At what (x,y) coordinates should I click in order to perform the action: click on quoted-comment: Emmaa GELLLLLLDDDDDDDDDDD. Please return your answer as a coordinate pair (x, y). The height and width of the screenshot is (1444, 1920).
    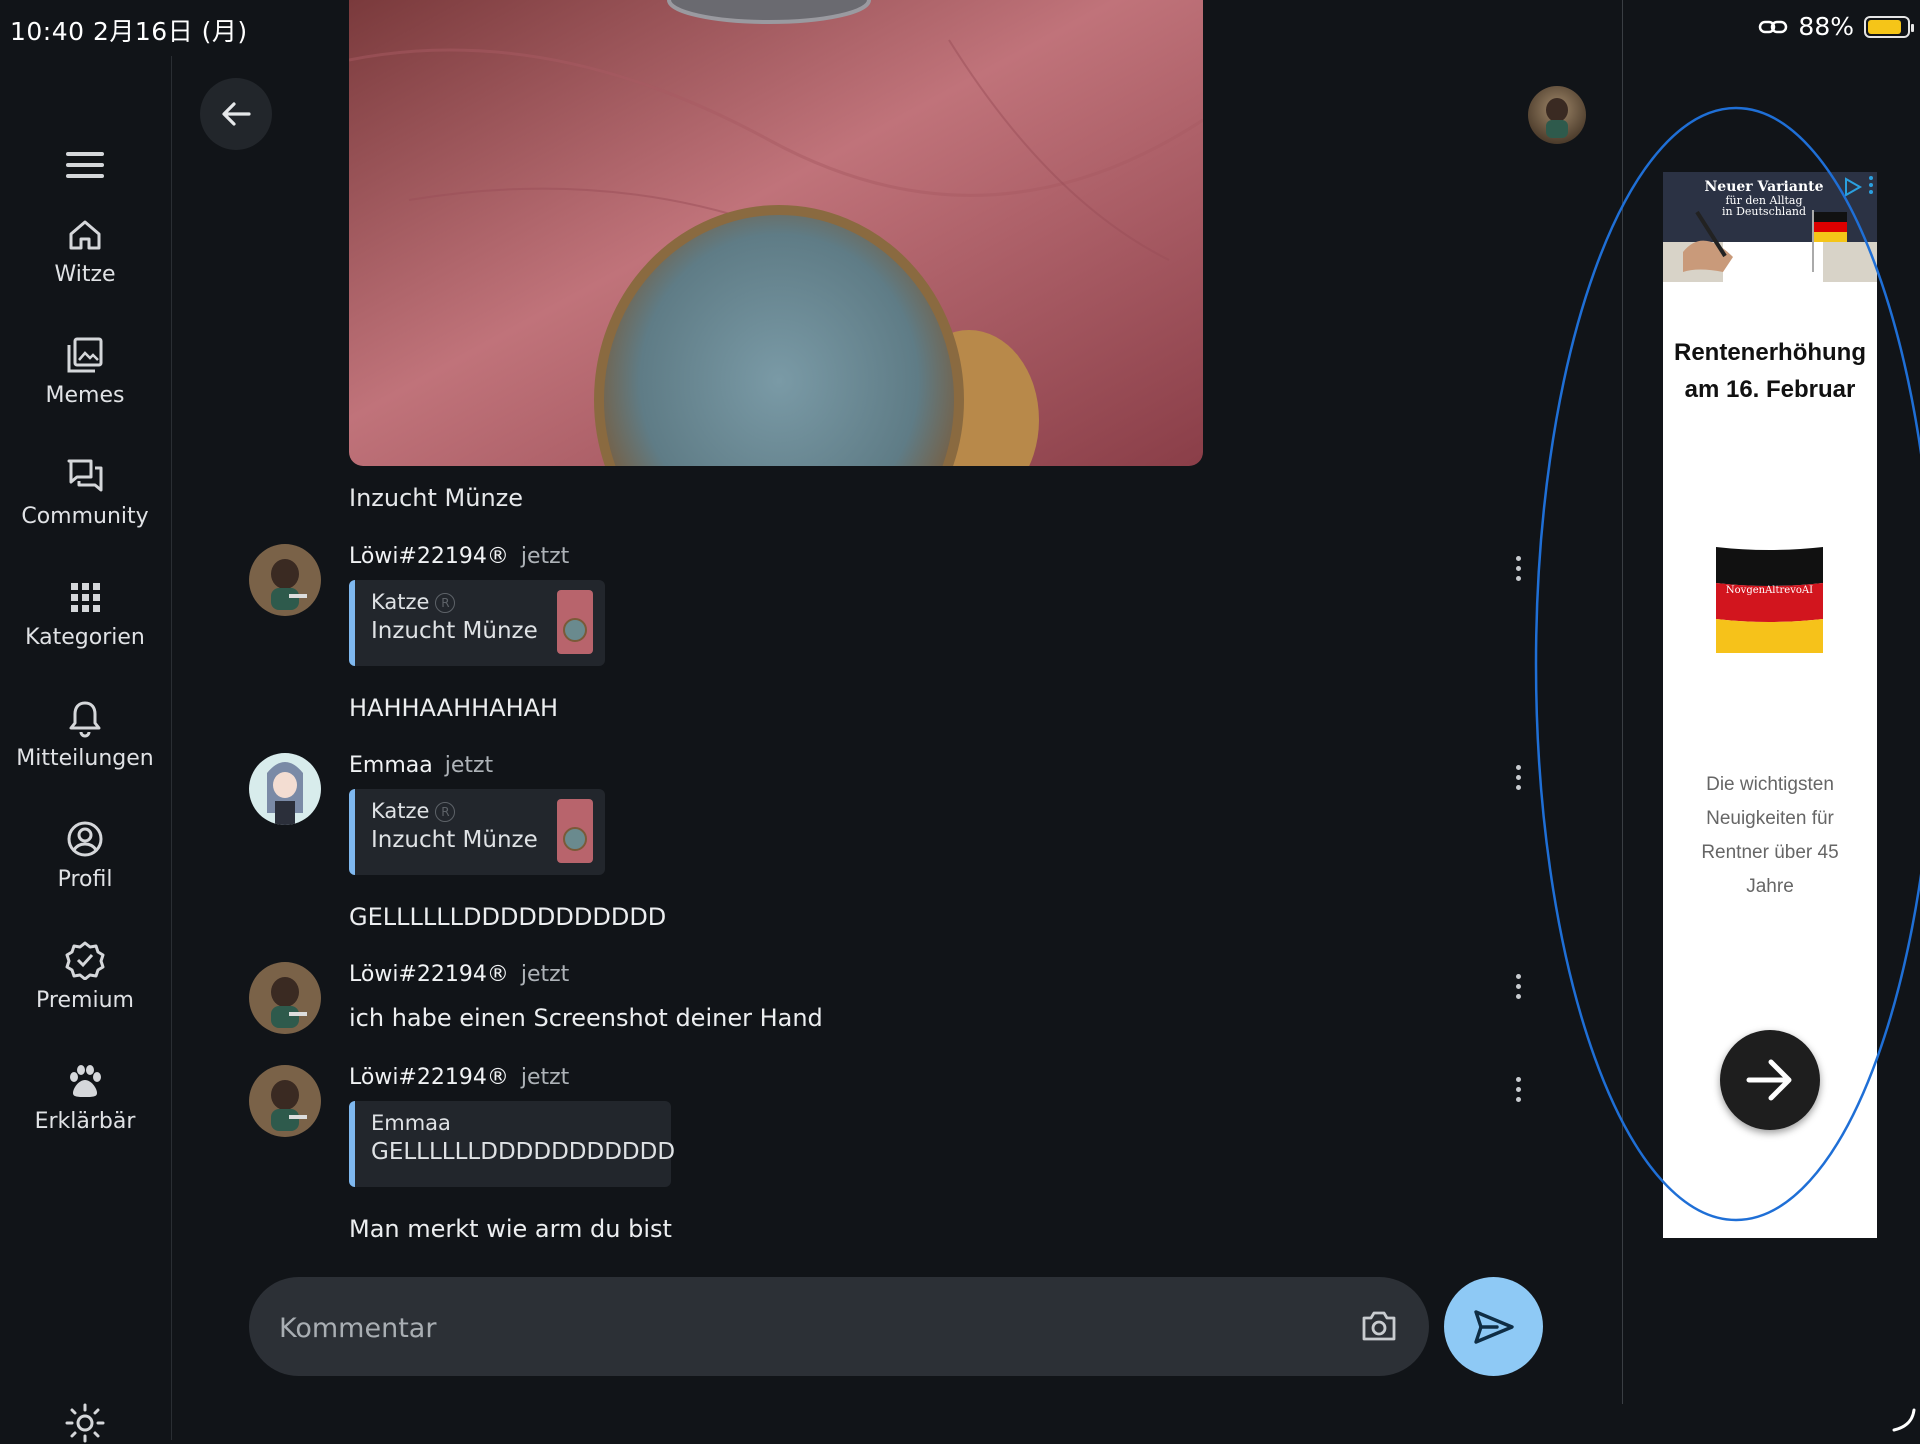
    Looking at the image, I should click on (512, 1144).